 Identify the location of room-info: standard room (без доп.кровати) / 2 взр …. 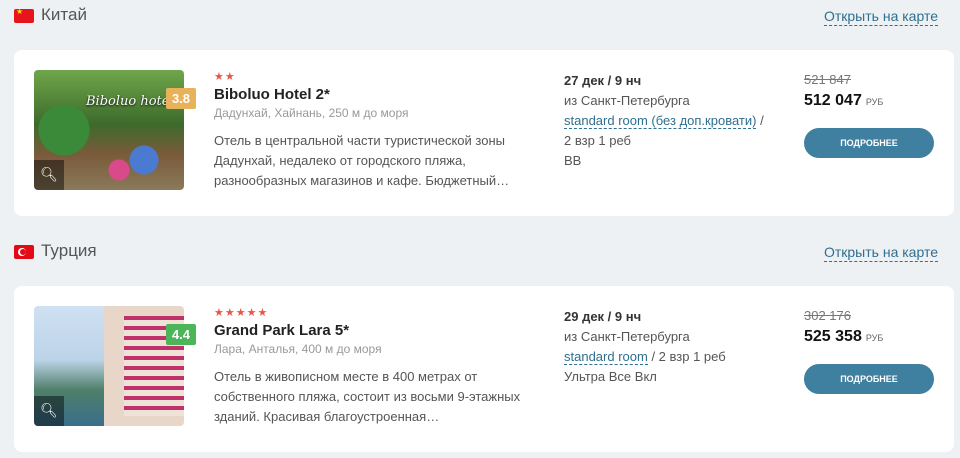
(664, 131).